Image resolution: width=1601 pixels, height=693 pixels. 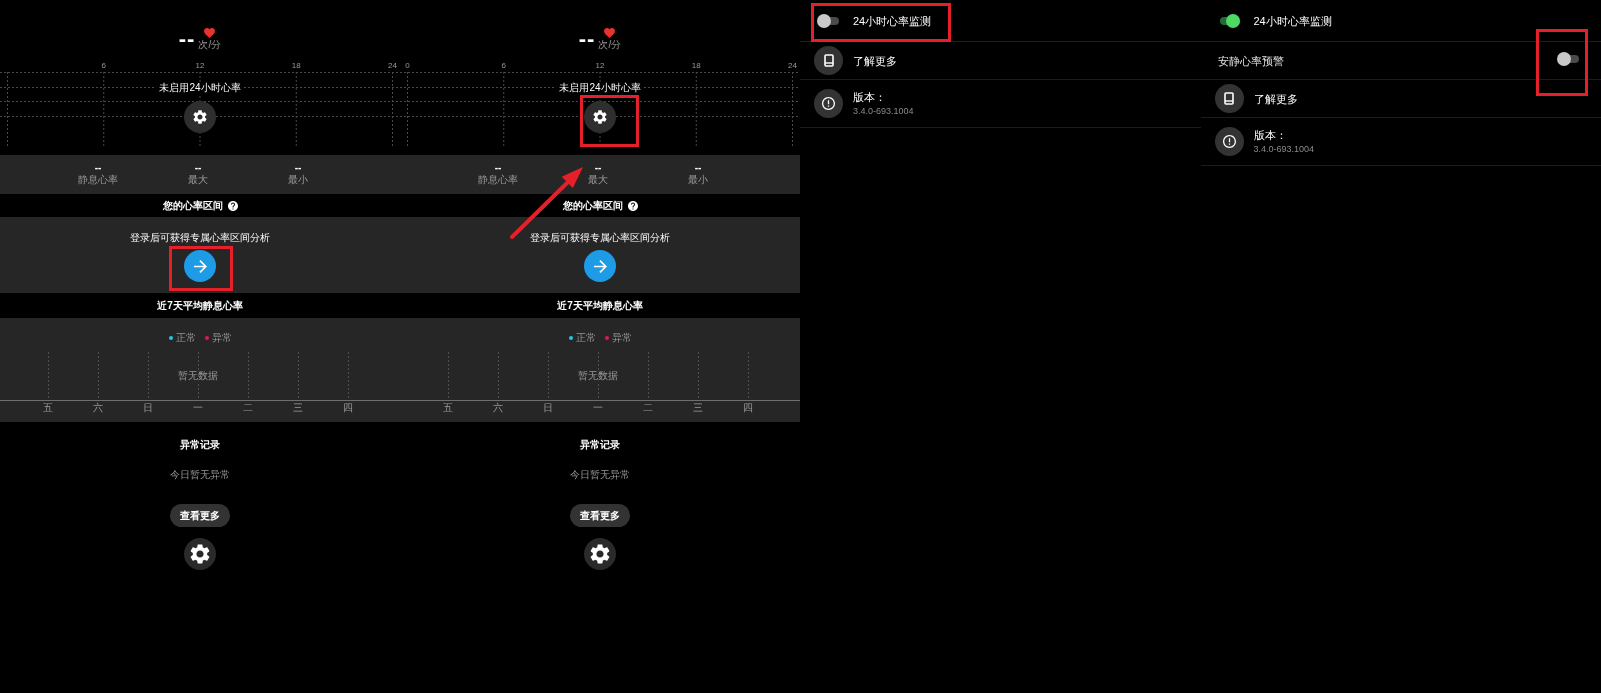 I want to click on hour-tick-label: 0, so click(x=407, y=65).